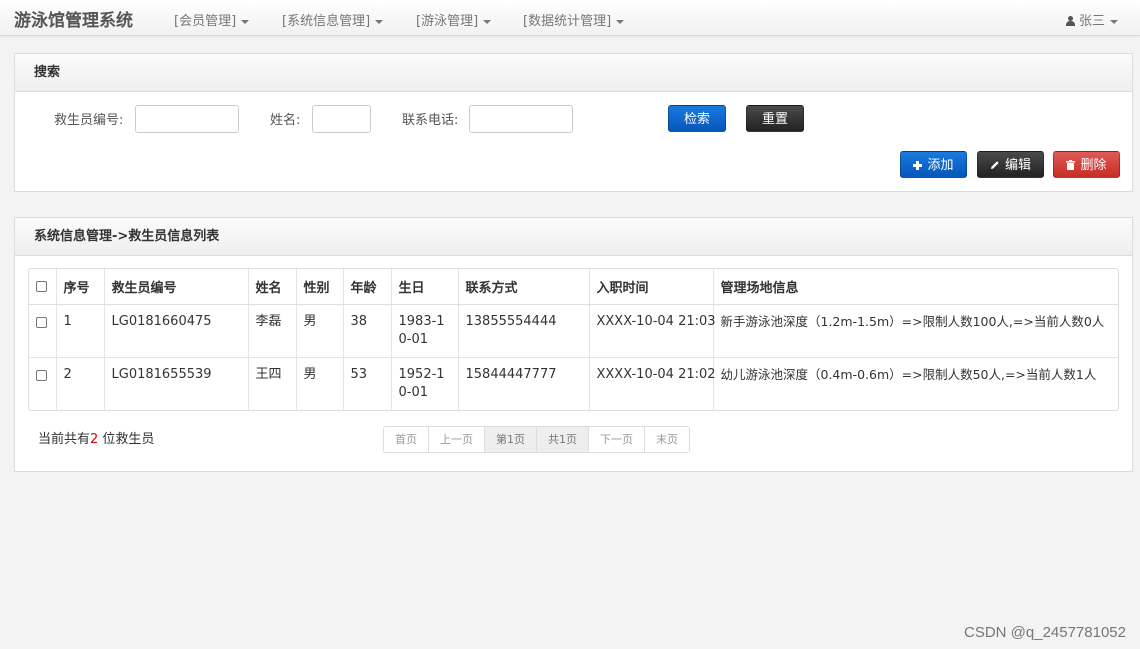 This screenshot has width=1140, height=649. Describe the element at coordinates (176, 331) in the screenshot. I see `cell-code: LG0181660475` at that location.